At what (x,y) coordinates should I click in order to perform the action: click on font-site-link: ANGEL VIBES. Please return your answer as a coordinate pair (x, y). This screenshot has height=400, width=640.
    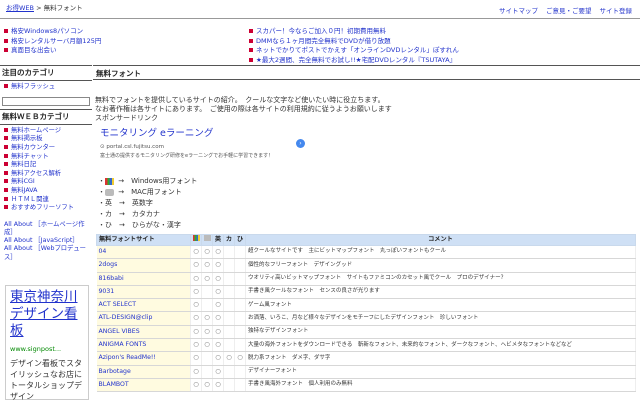
    Looking at the image, I should click on (143, 332).